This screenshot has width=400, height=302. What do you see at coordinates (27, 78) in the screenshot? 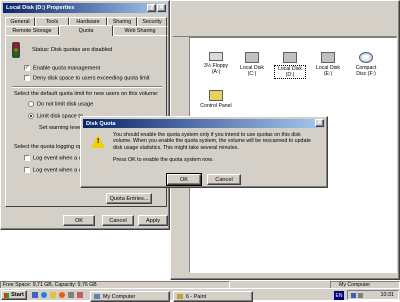
I see `deny-disk-checkbox` at bounding box center [27, 78].